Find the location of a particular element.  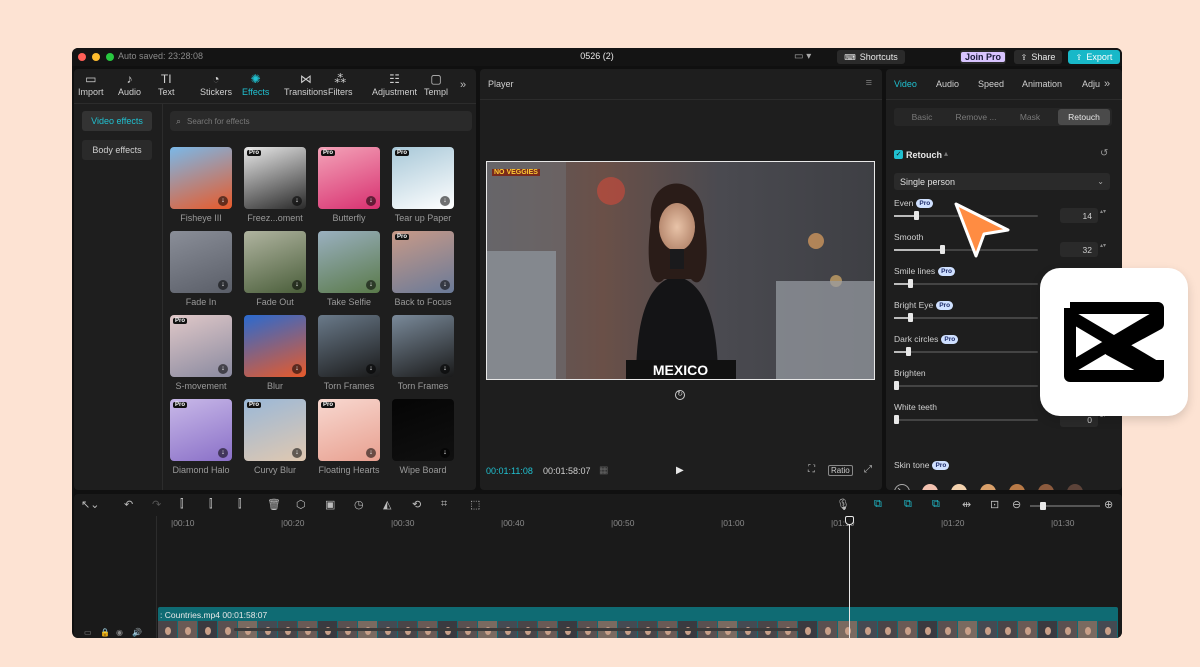

mirror-icon: ◭ is located at coordinates (387, 504).